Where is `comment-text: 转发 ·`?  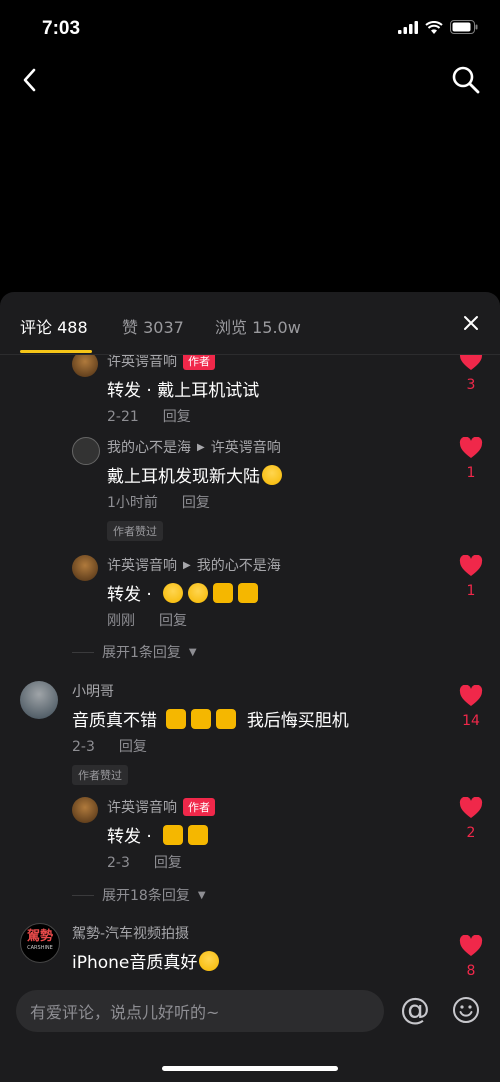
comment-text: 转发 · is located at coordinates (160, 834).